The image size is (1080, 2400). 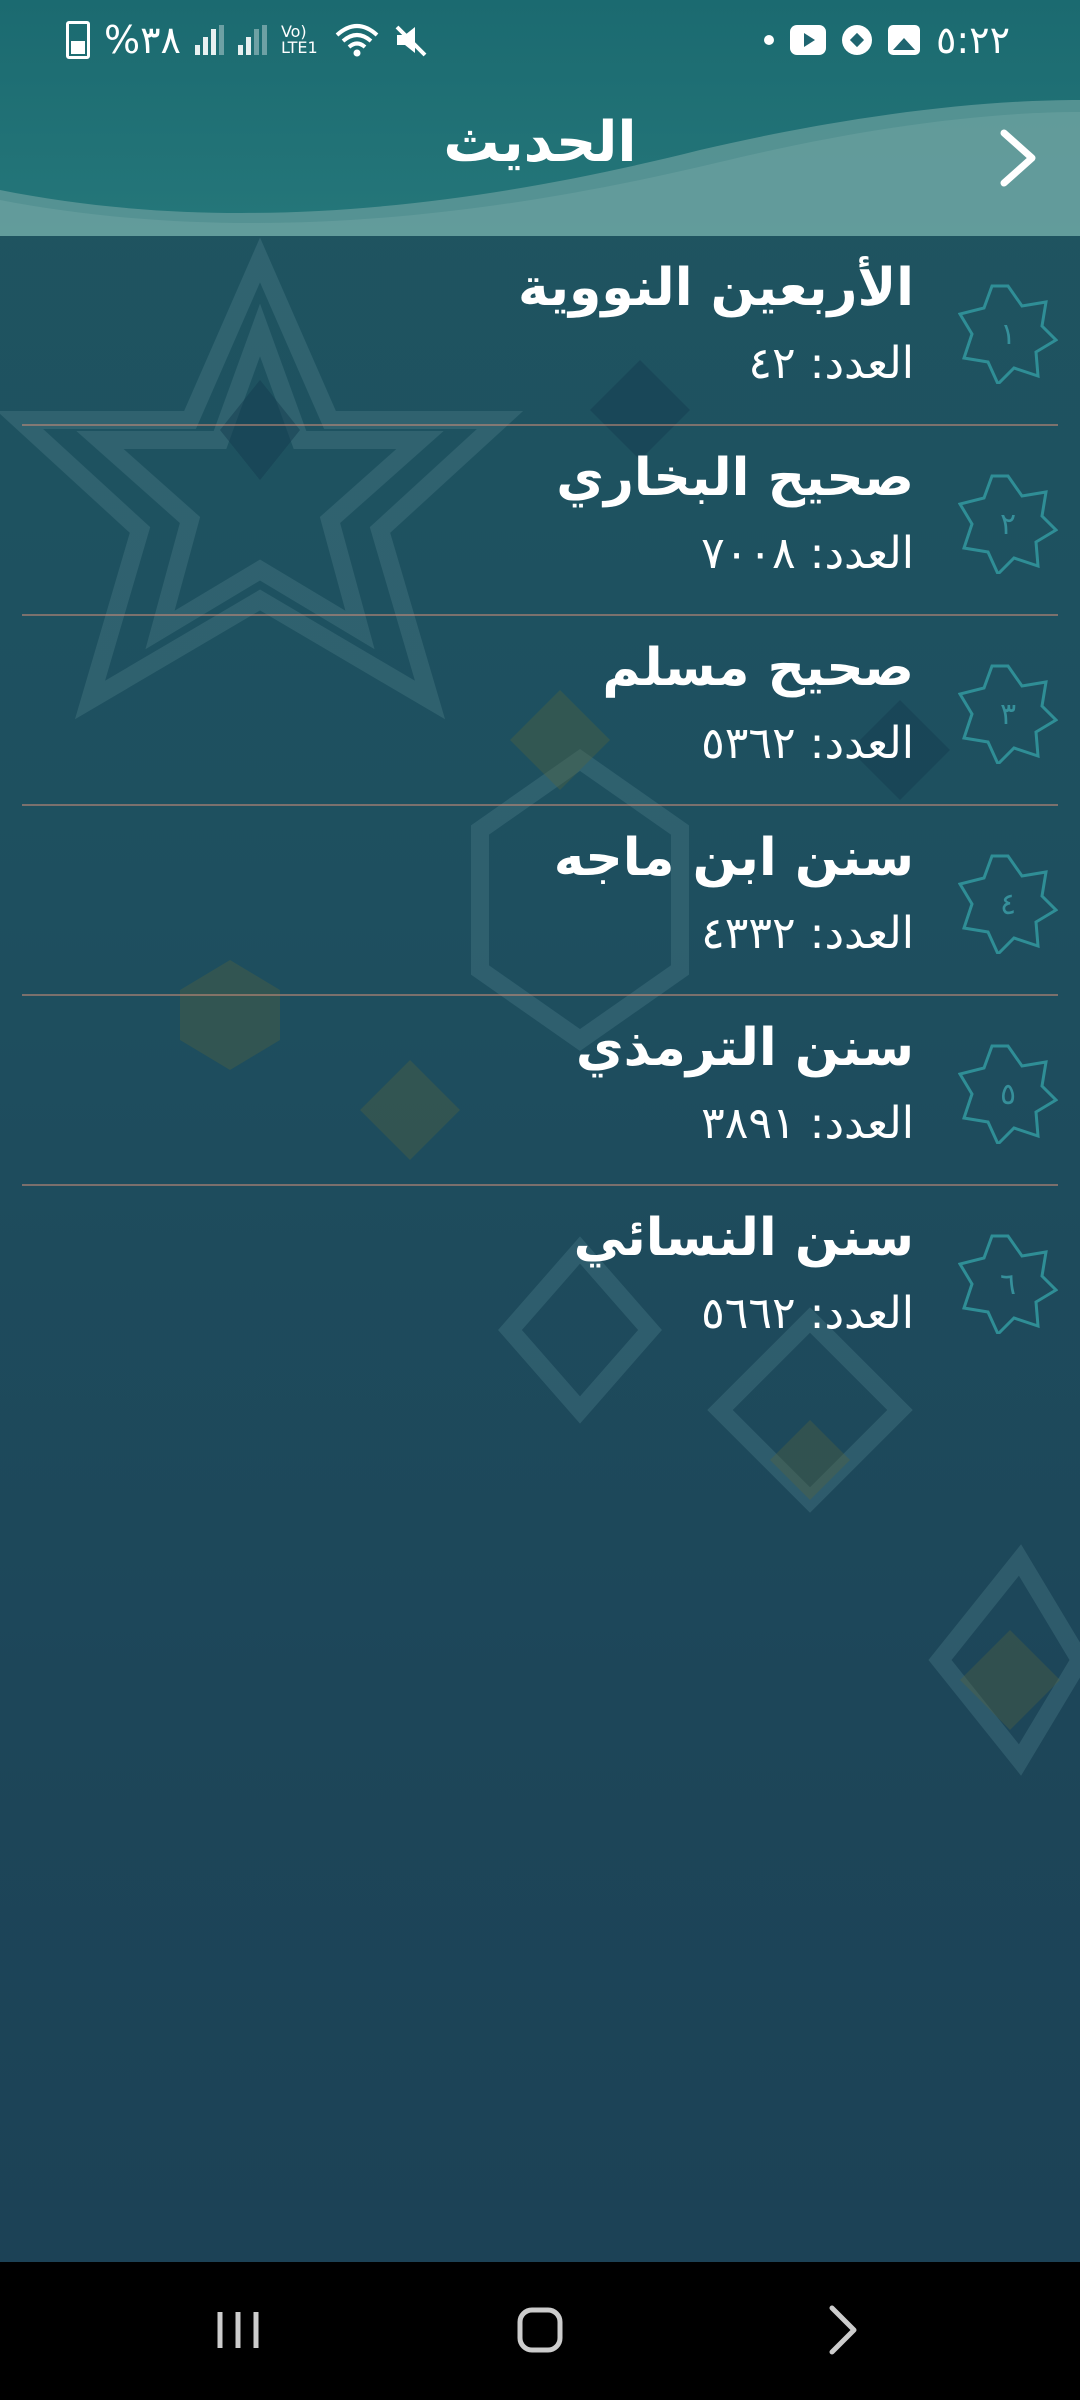 What do you see at coordinates (831, 363) in the screenshot?
I see `hadith-count: العدد: ٤٢` at bounding box center [831, 363].